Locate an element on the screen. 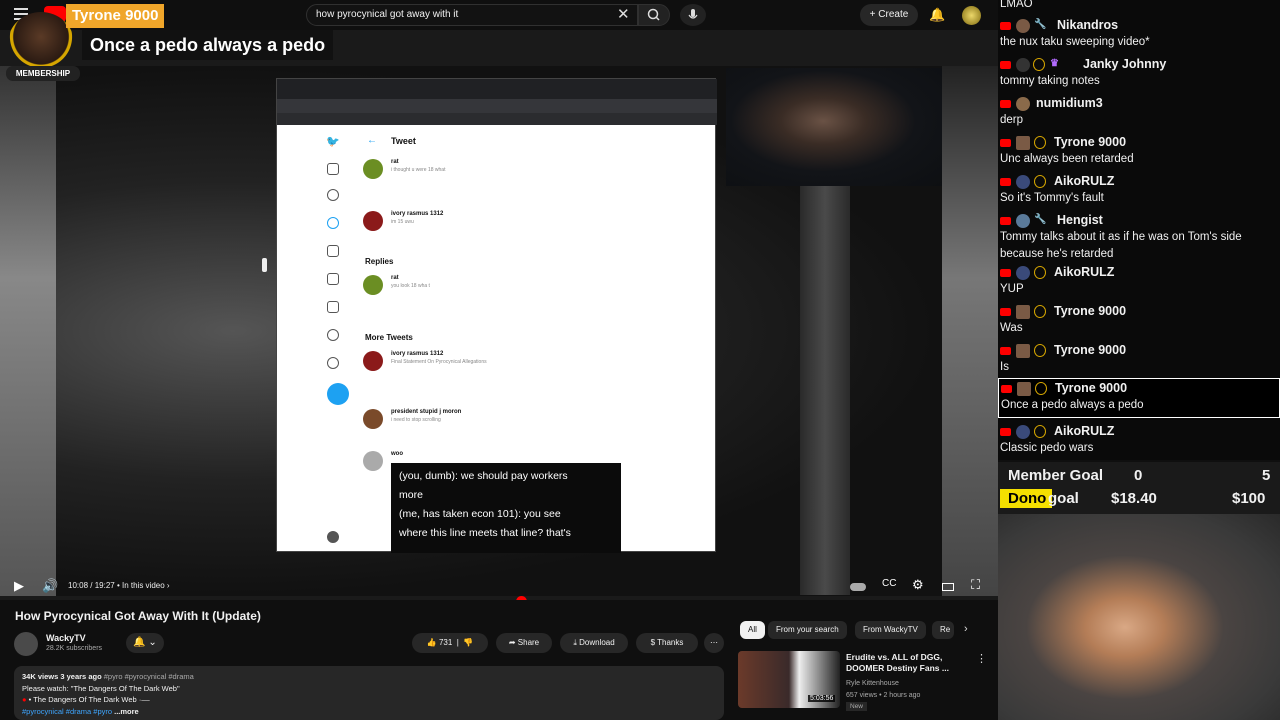 This screenshot has height=720, width=1280. lists-icon is located at coordinates (333, 307).